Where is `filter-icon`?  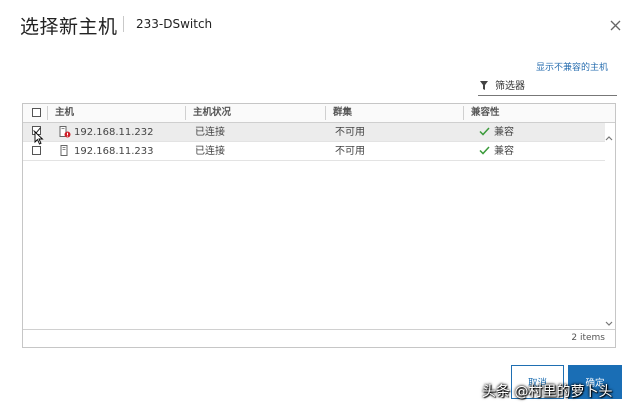 filter-icon is located at coordinates (484, 85).